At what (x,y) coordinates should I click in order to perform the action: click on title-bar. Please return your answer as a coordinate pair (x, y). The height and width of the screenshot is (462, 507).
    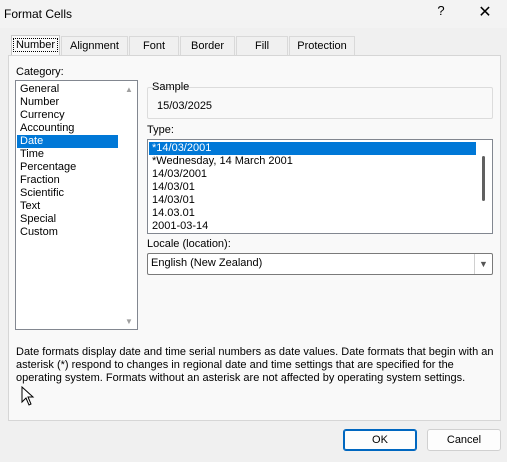
    Looking at the image, I should click on (253, 14).